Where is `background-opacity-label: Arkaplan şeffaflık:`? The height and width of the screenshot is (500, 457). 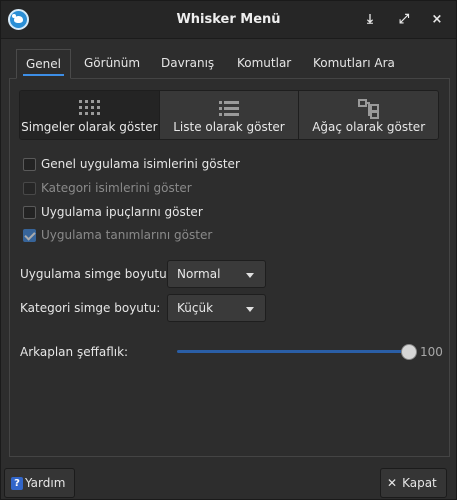 background-opacity-label: Arkaplan şeffaflık: is located at coordinates (74, 352).